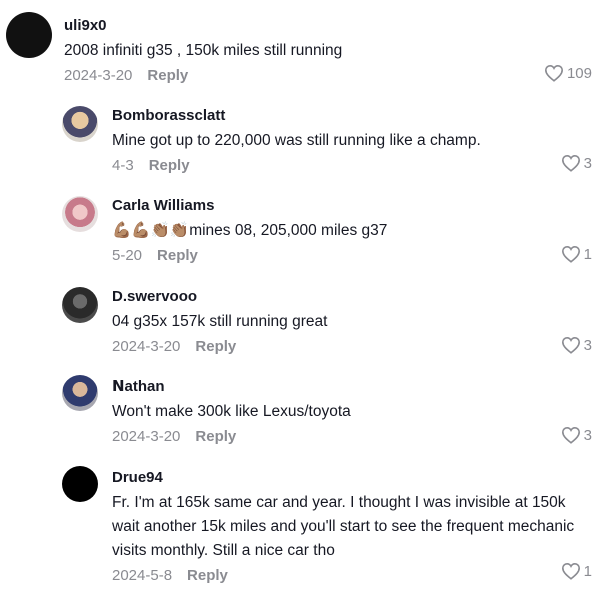 The image size is (610, 596). I want to click on comment-date: 2024-5-8, so click(142, 575).